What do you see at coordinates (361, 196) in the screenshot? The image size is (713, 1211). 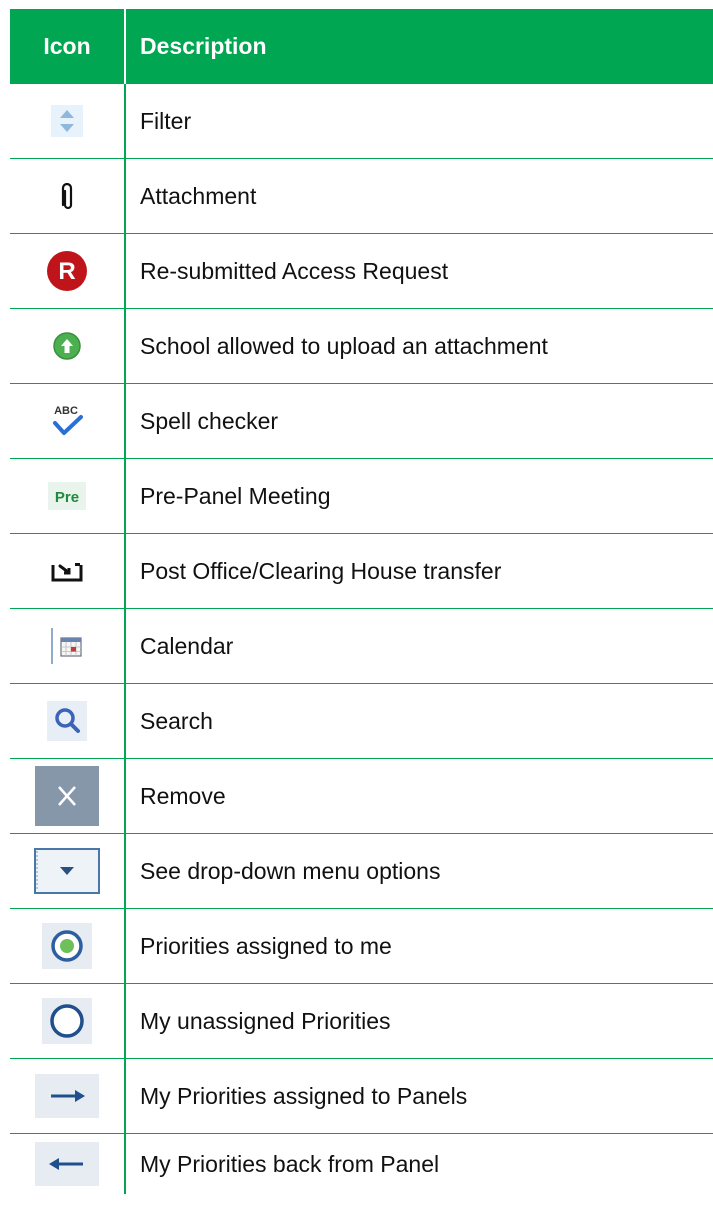 I see `table-row: Attachment` at bounding box center [361, 196].